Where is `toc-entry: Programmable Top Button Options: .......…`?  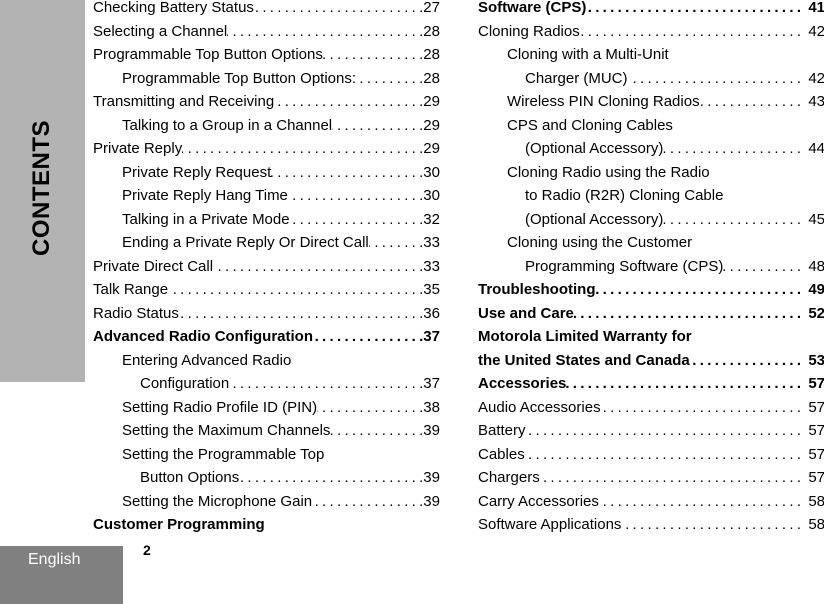 toc-entry: Programmable Top Button Options: .......… is located at coordinates (266, 79).